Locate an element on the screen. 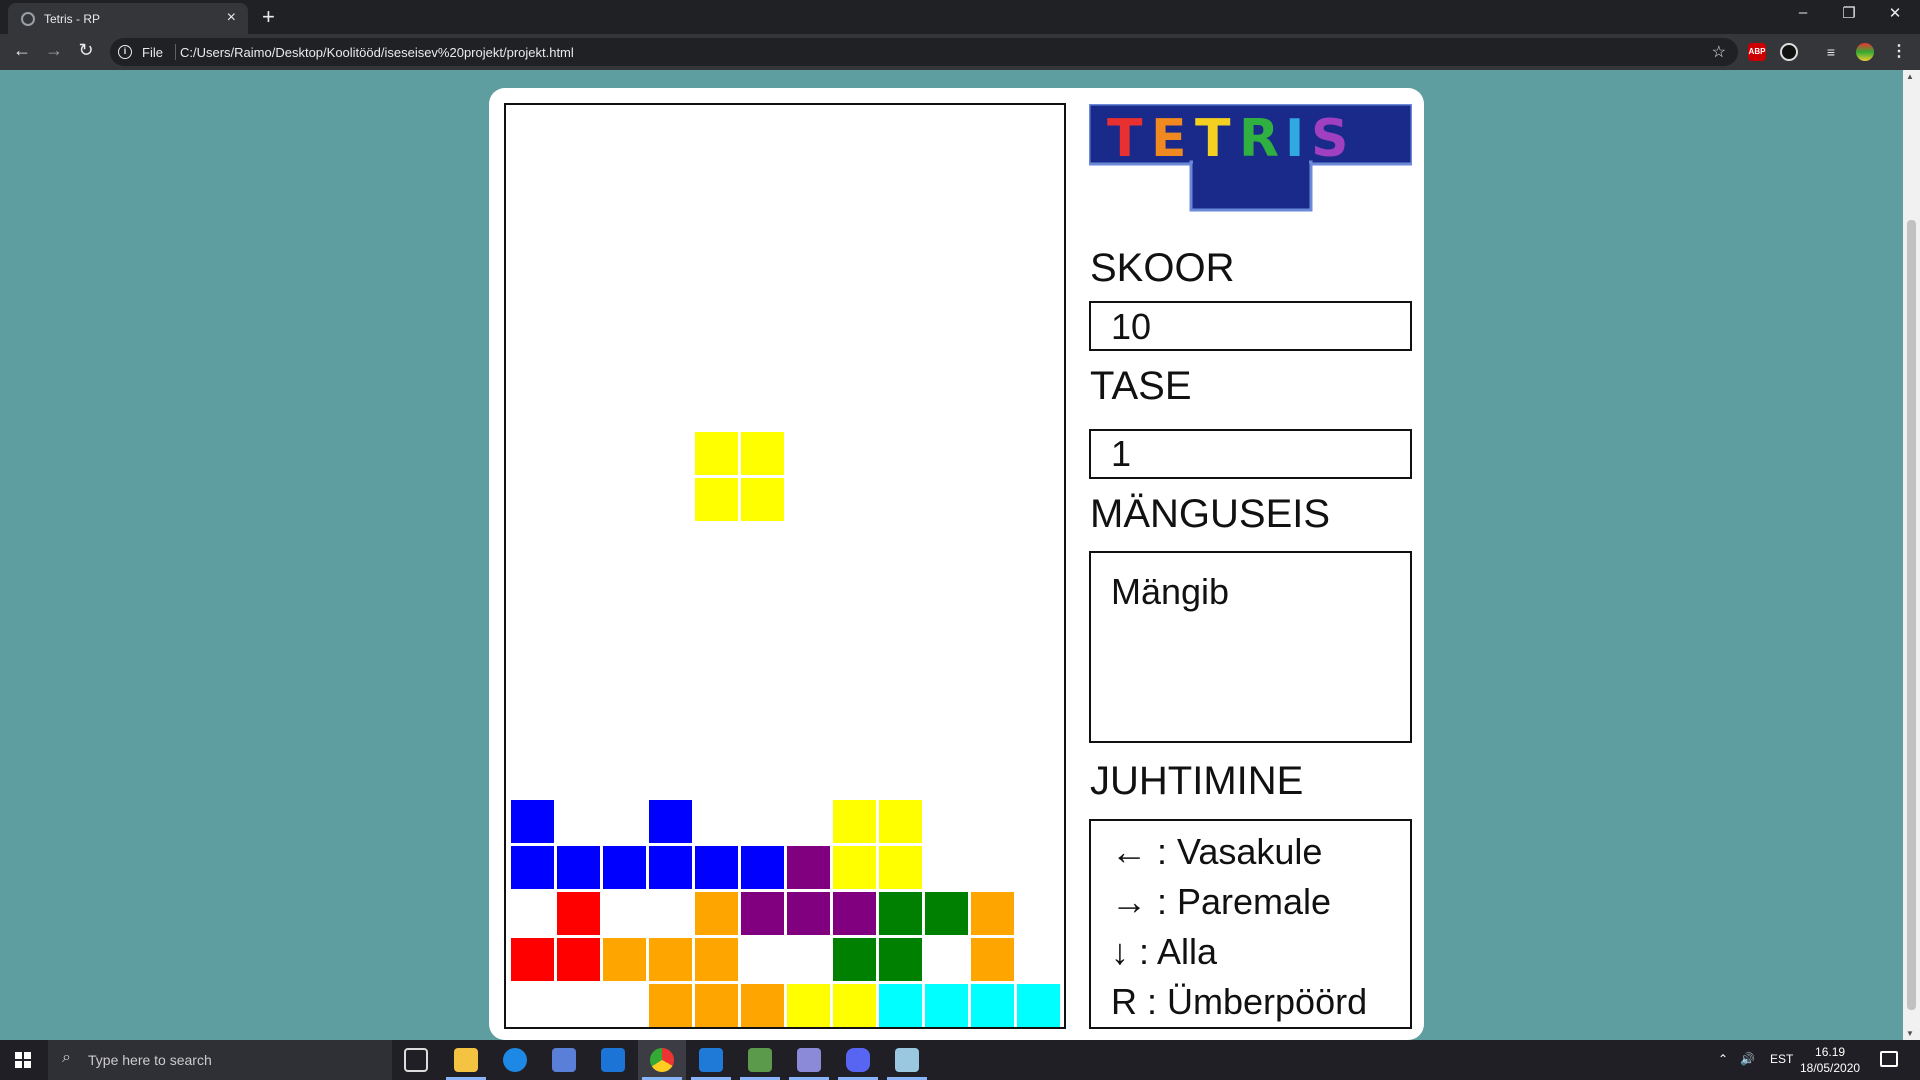  control-rotate: R : Ümberpöörd is located at coordinates (1239, 1001).